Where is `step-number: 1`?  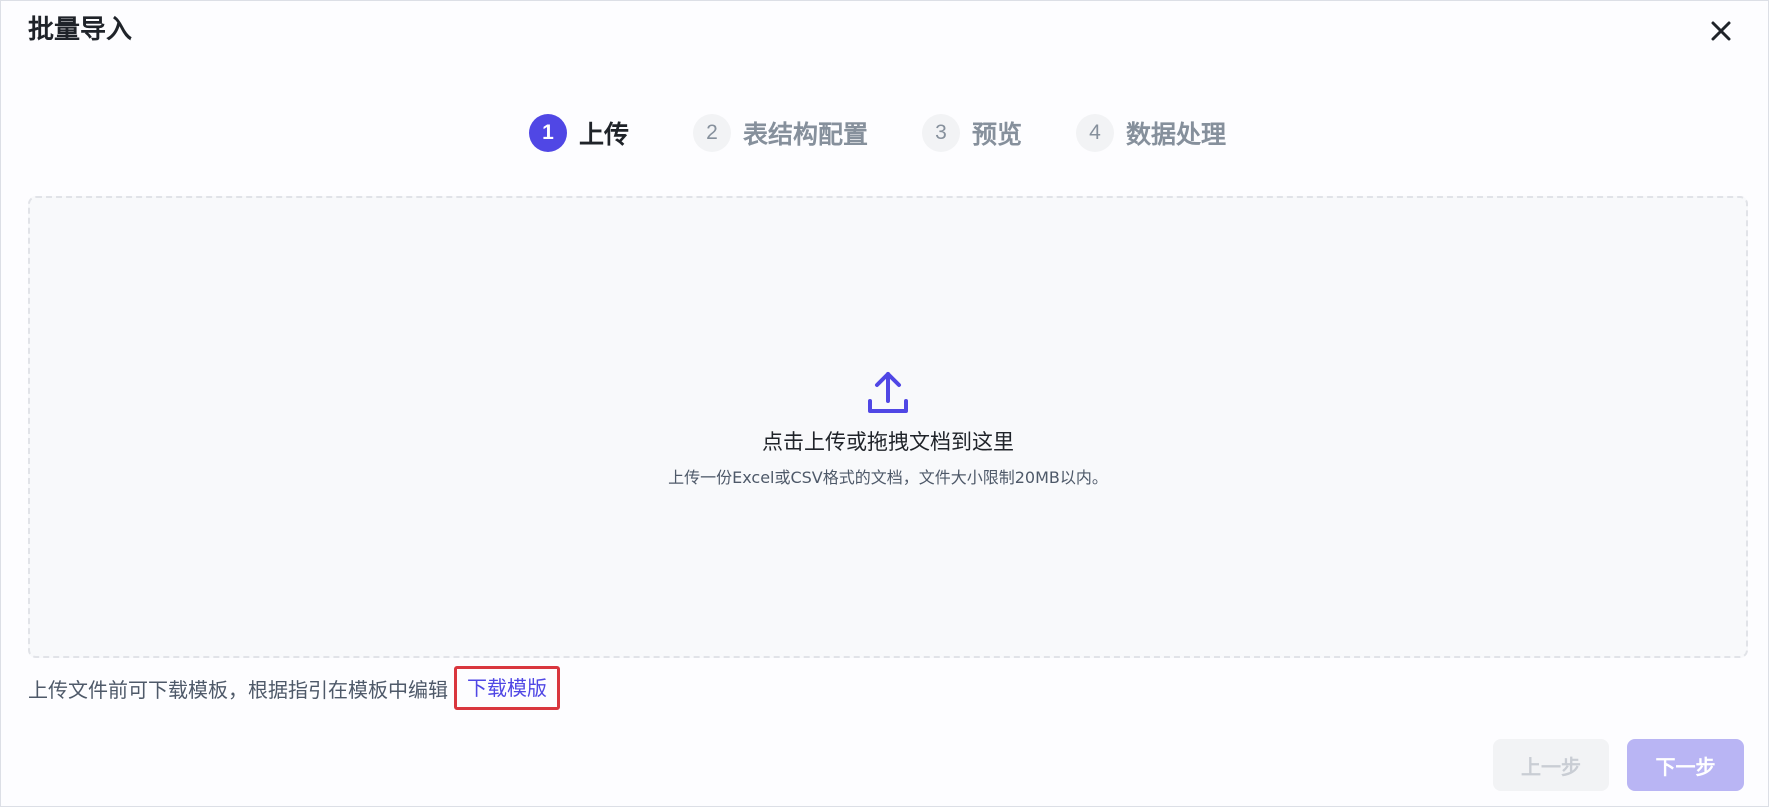 step-number: 1 is located at coordinates (548, 133).